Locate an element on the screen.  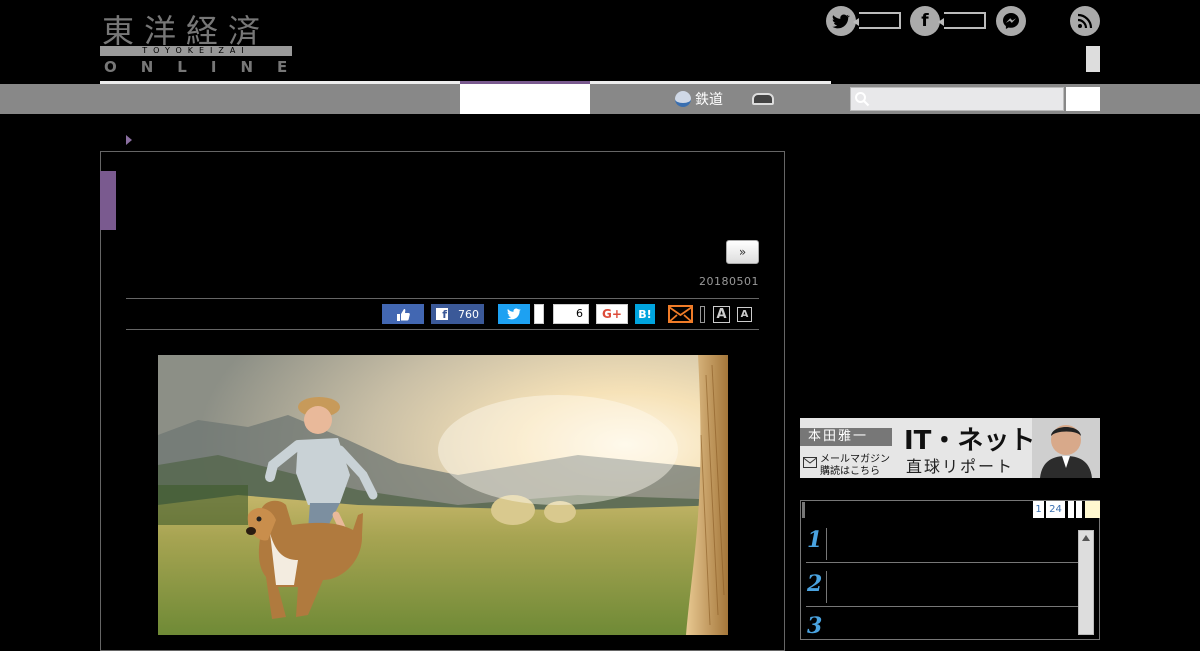
login-button is located at coordinates (1093, 59).